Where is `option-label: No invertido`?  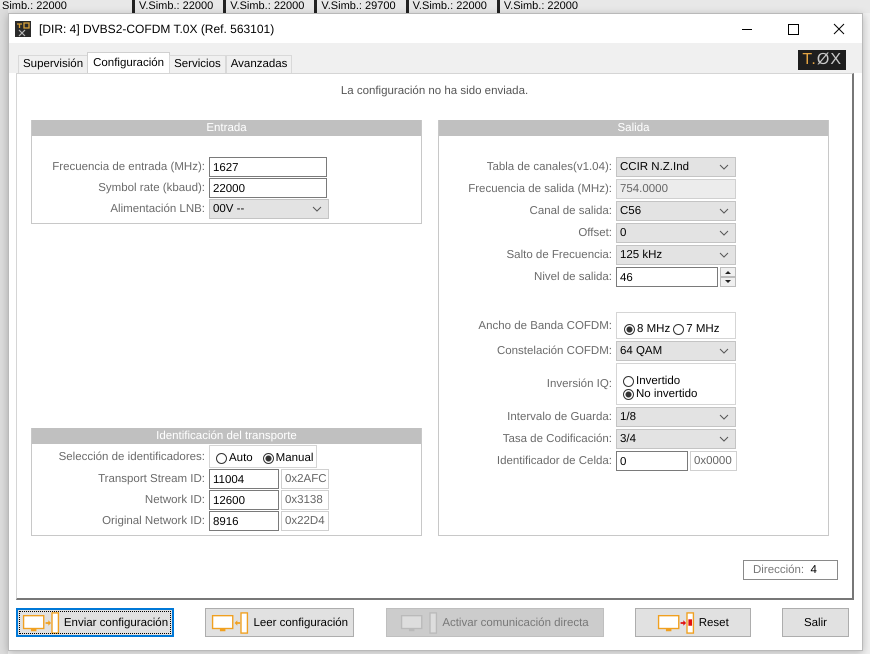 option-label: No invertido is located at coordinates (667, 394).